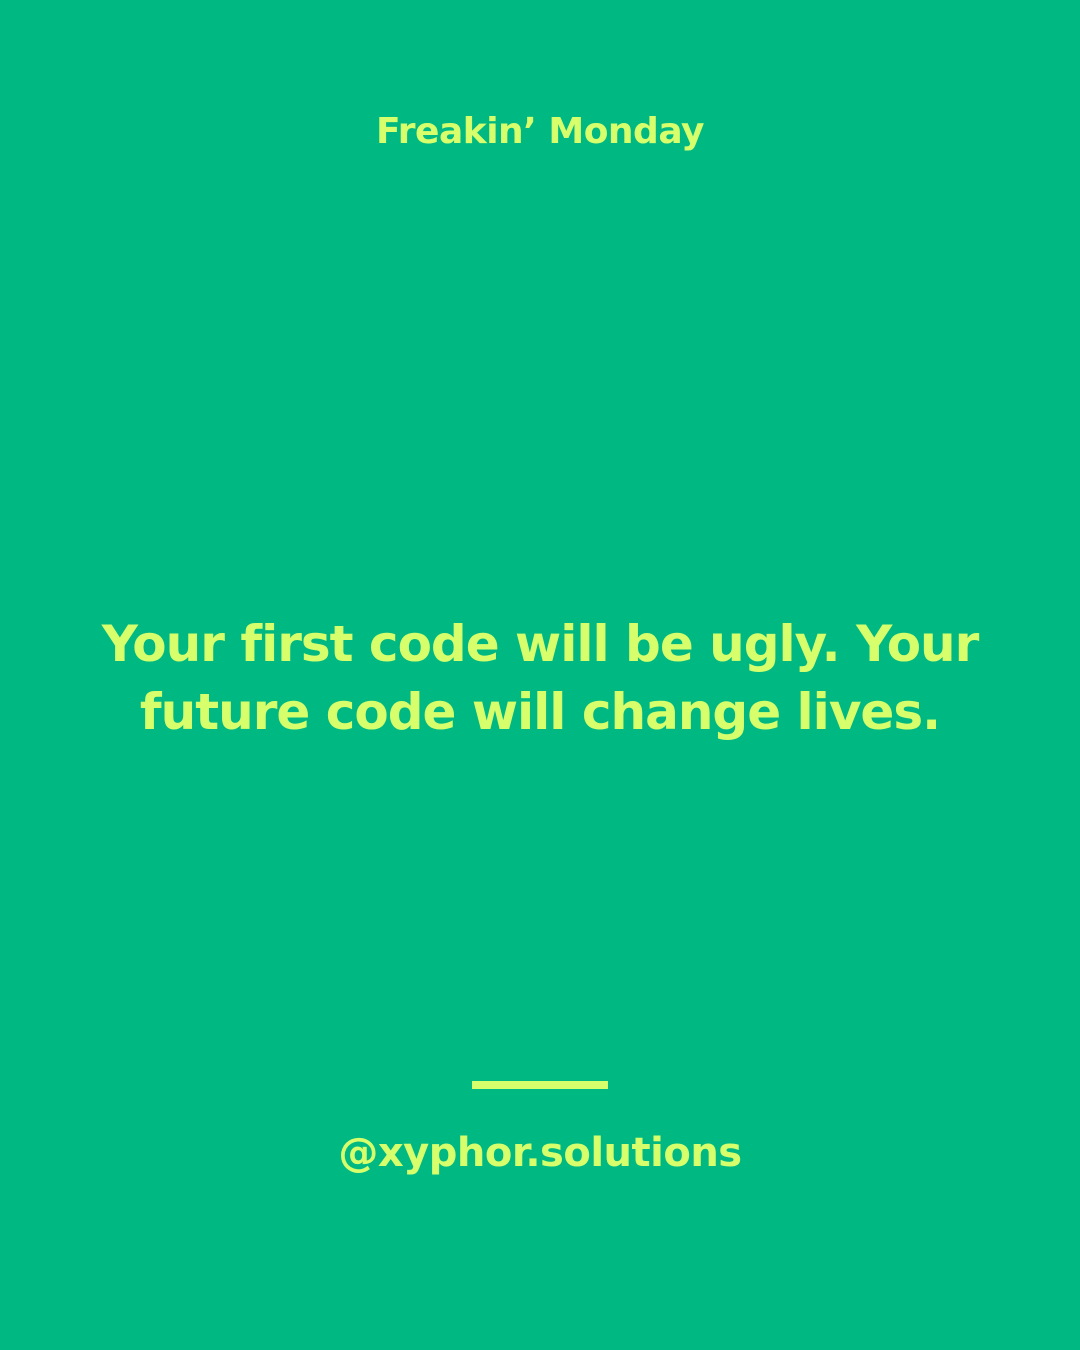 Image resolution: width=1080 pixels, height=1350 pixels. What do you see at coordinates (540, 1085) in the screenshot?
I see `divider-line` at bounding box center [540, 1085].